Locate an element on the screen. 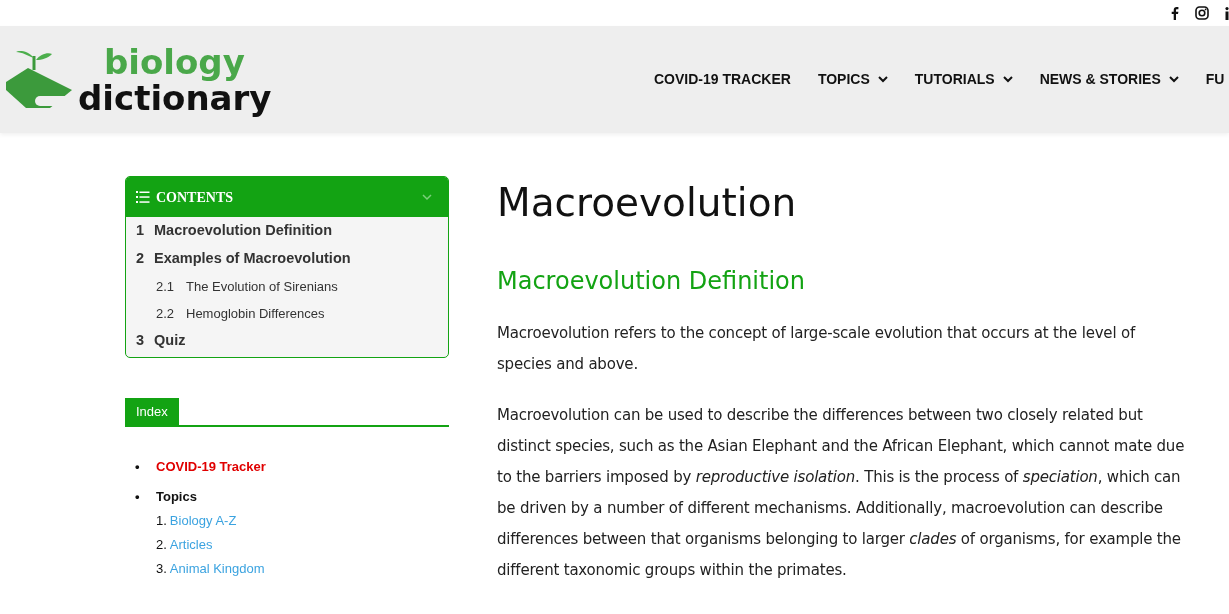  nav-link: FU is located at coordinates (1215, 79).